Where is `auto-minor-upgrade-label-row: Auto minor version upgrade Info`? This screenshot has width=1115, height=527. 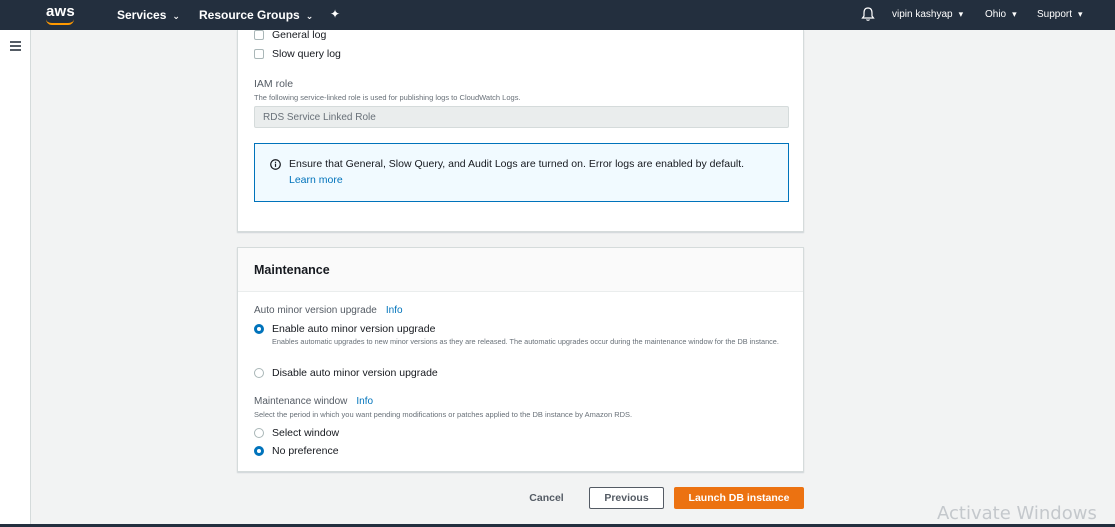
auto-minor-upgrade-label-row: Auto minor version upgrade Info is located at coordinates (328, 310).